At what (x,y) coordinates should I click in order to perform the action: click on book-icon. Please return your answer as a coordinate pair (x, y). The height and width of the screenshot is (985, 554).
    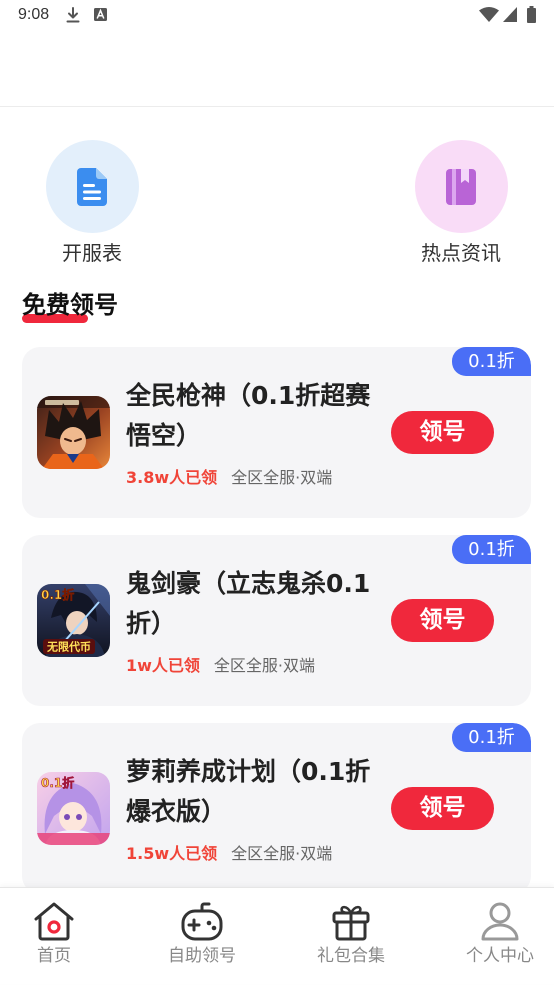
    Looking at the image, I should click on (461, 186).